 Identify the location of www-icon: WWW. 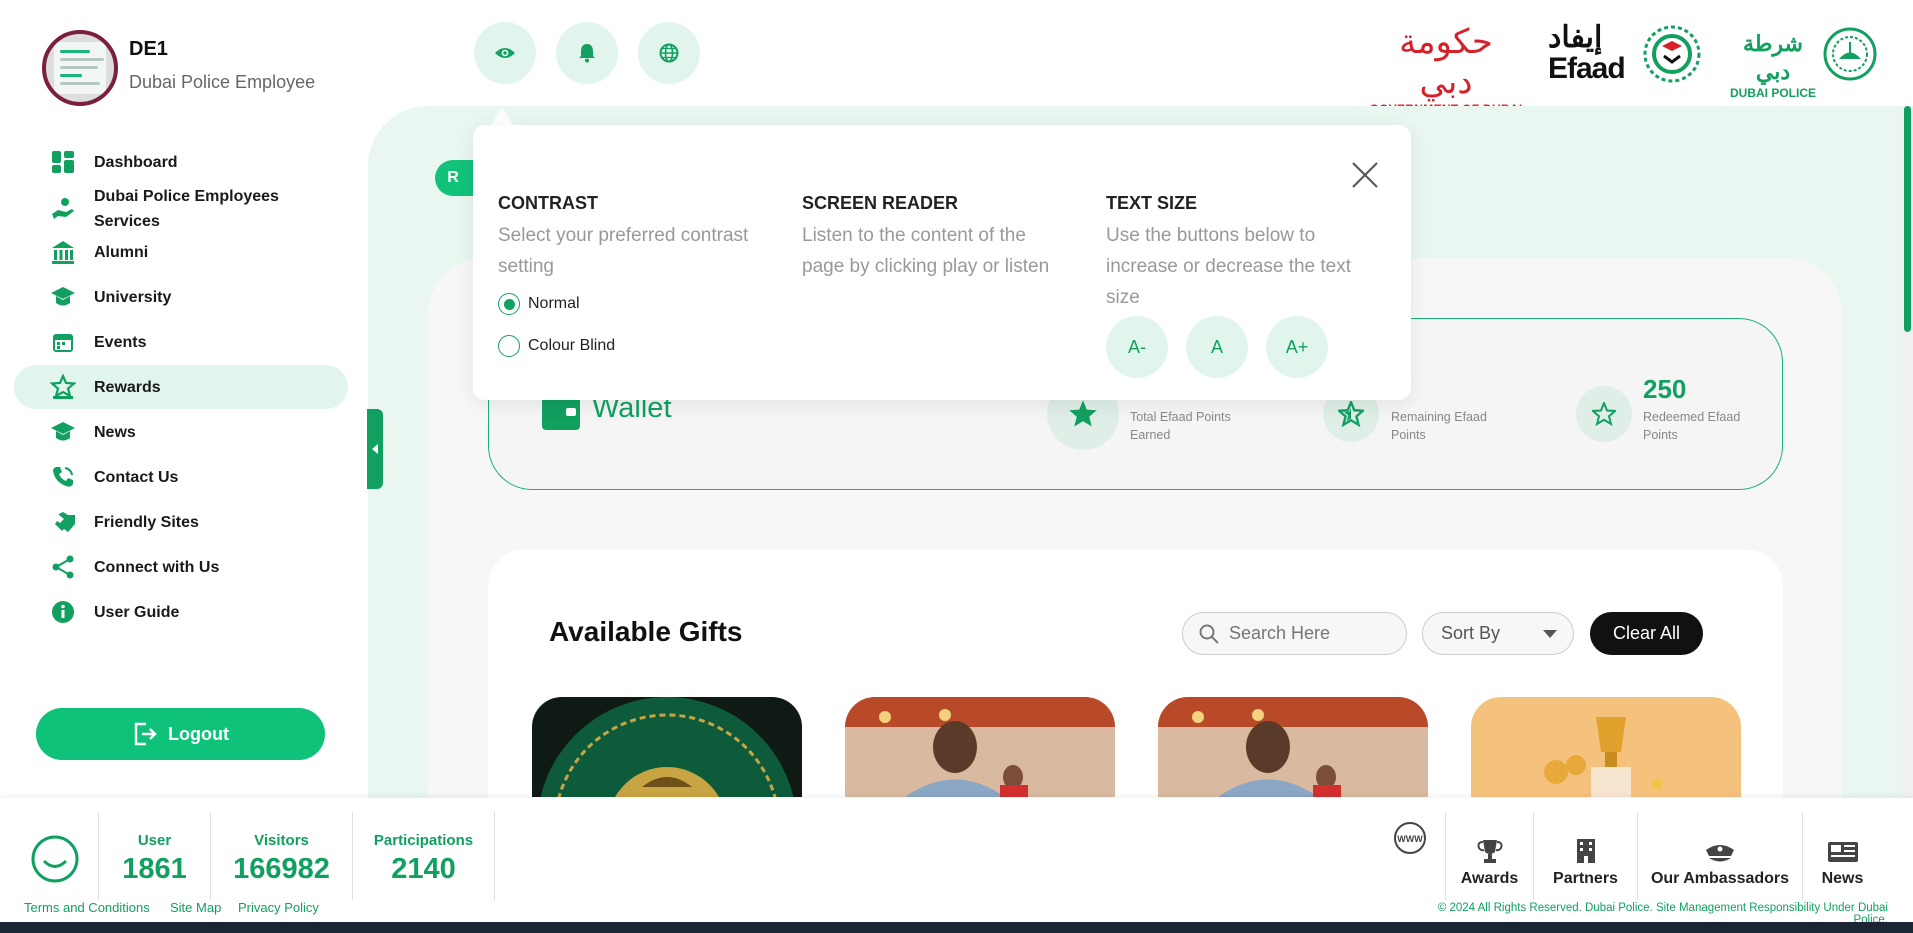
(1409, 838).